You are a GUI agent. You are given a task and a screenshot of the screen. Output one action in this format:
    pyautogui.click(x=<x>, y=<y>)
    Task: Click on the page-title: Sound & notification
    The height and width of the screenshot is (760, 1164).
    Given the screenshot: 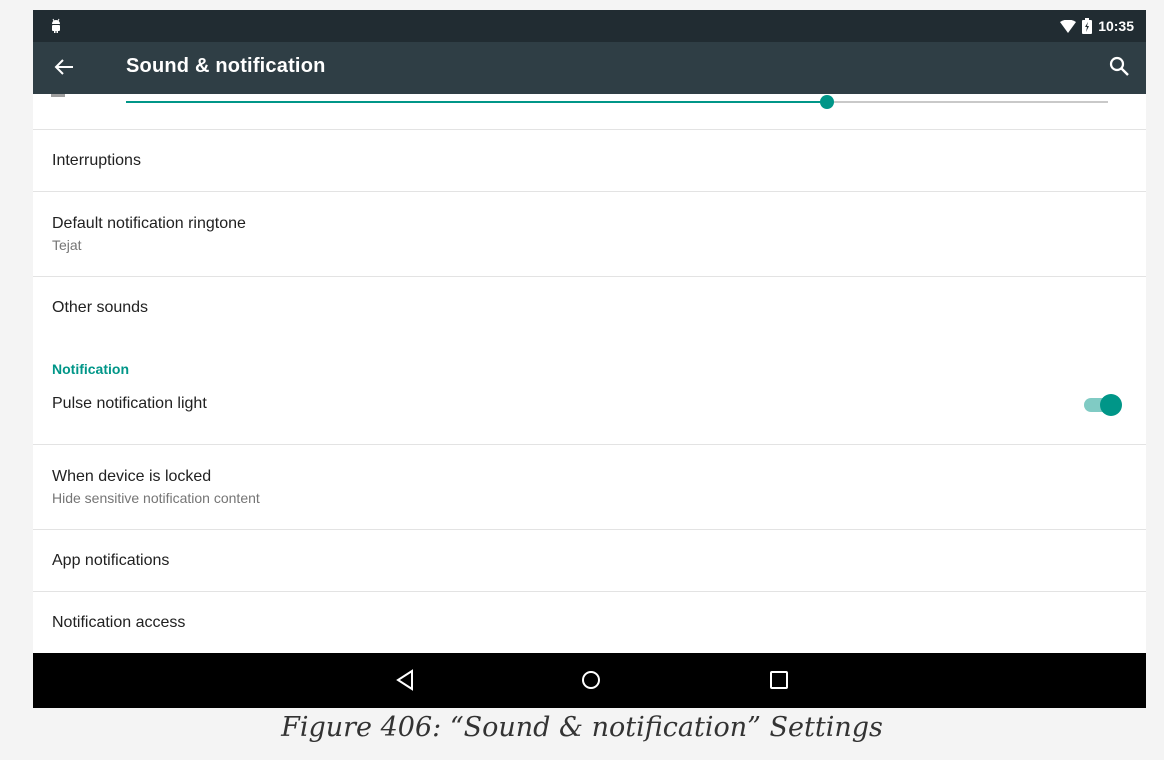 What is the action you would take?
    pyautogui.click(x=226, y=66)
    